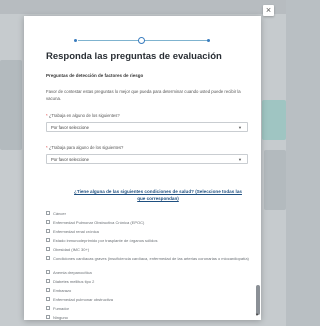  Describe the element at coordinates (76, 231) in the screenshot. I see `option-label: Enfermedad renal crónica` at that location.